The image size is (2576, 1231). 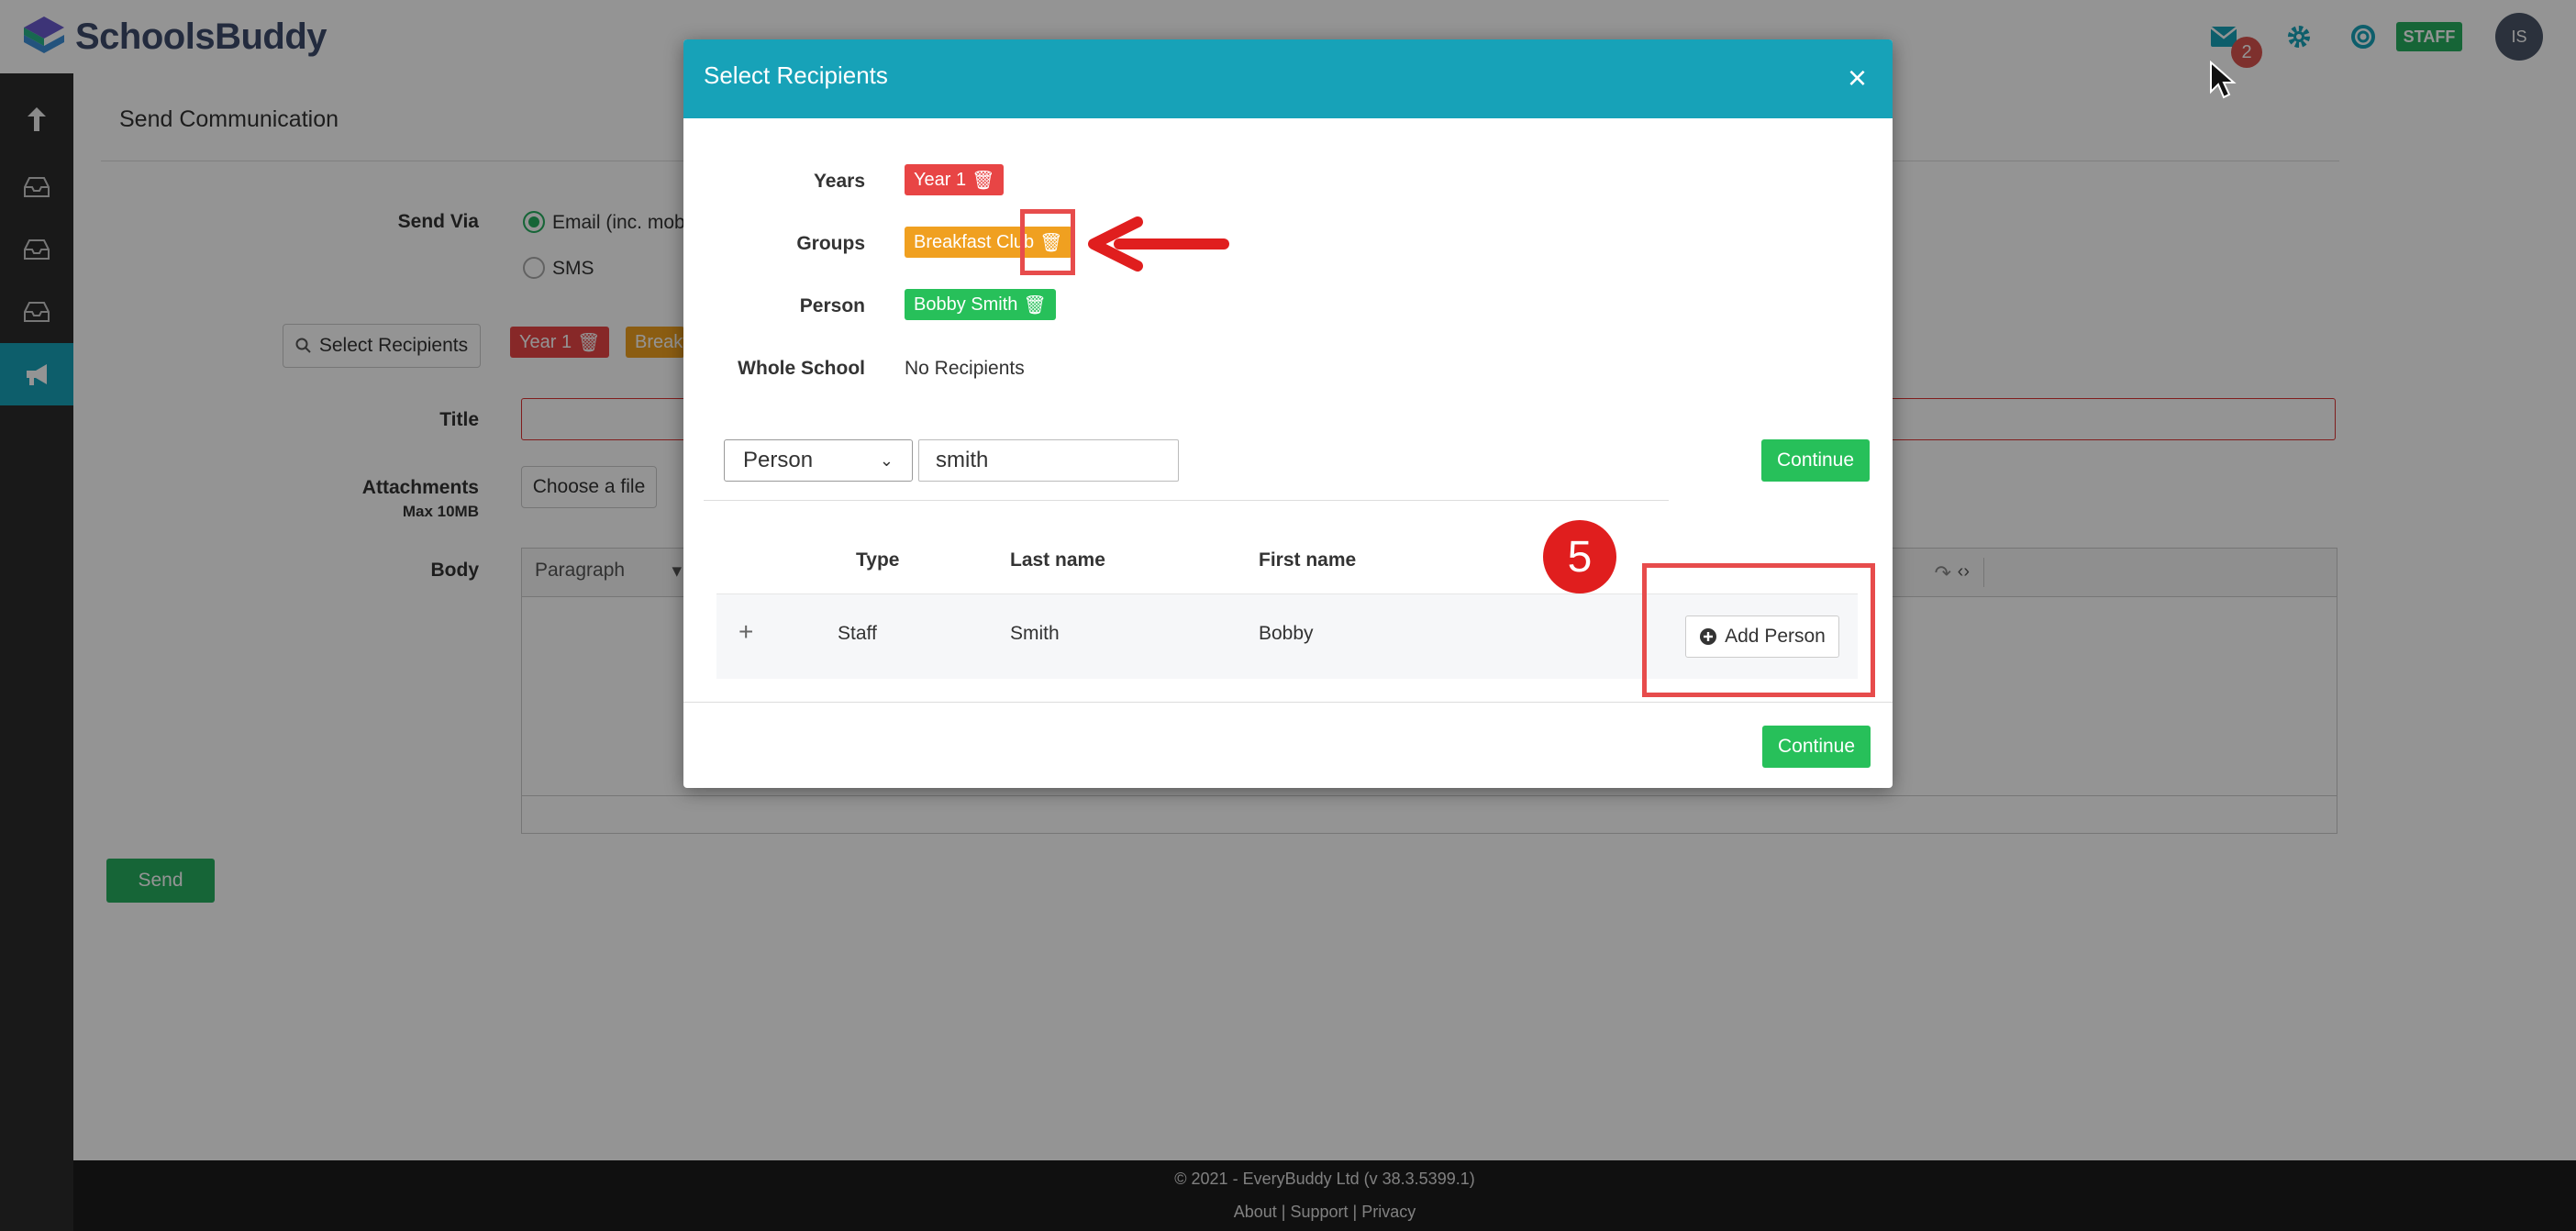 What do you see at coordinates (1048, 460) in the screenshot?
I see `search-input: smith` at bounding box center [1048, 460].